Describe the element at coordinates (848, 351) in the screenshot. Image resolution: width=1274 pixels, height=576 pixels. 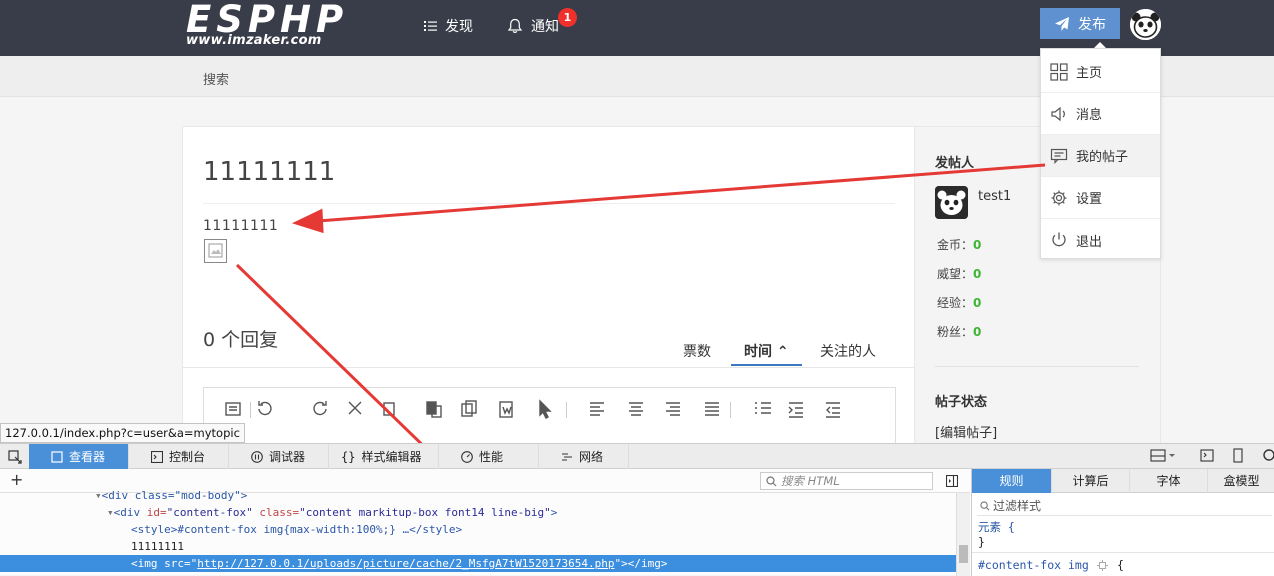
I see `tab-following: 关注的人` at that location.